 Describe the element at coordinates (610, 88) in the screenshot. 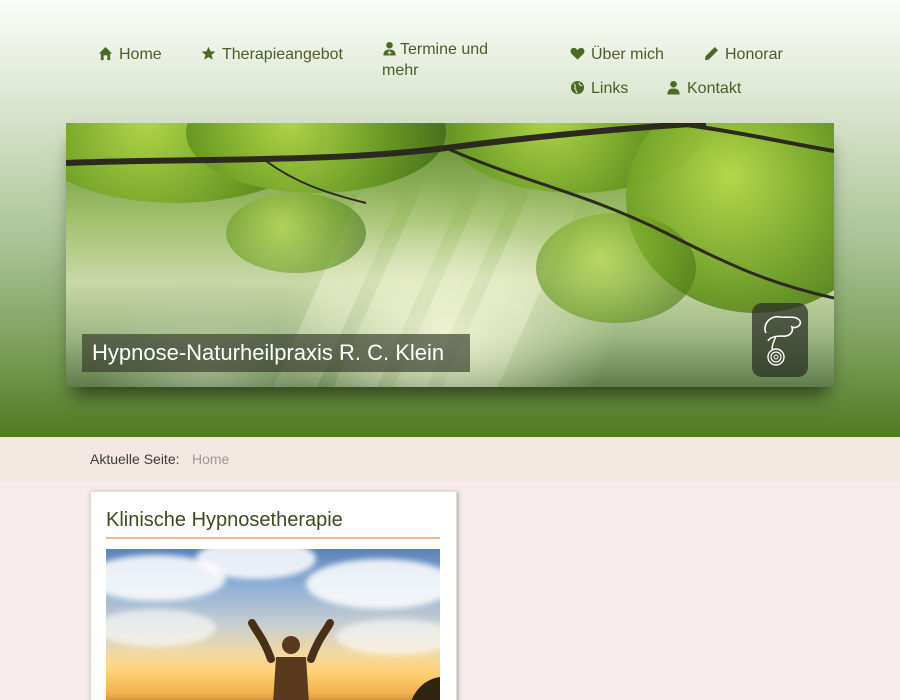

I see `nav-label: Links` at that location.